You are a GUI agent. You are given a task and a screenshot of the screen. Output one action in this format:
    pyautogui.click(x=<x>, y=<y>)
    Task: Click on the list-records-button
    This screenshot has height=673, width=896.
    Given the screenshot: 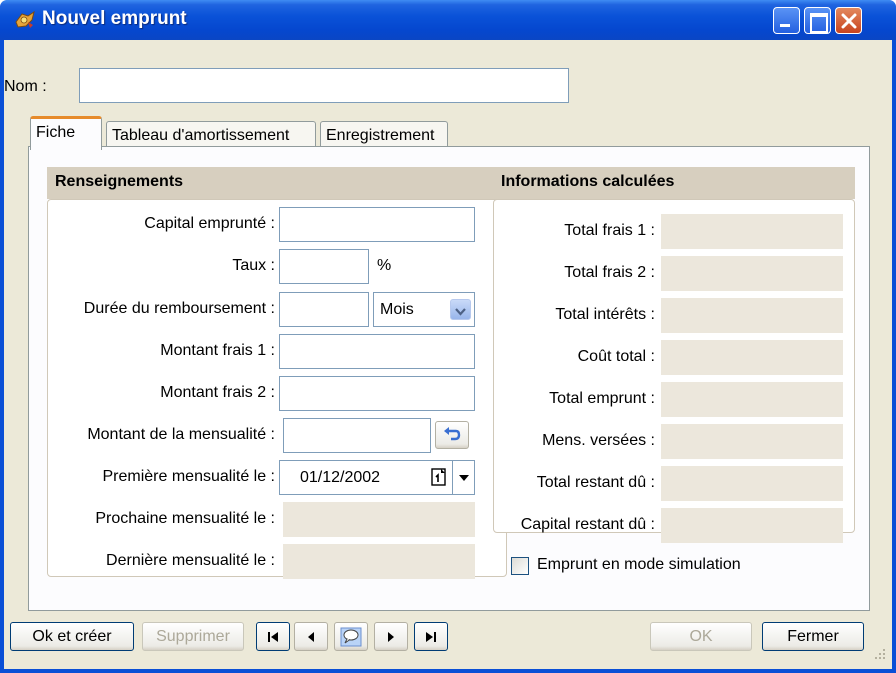 What is the action you would take?
    pyautogui.click(x=351, y=636)
    